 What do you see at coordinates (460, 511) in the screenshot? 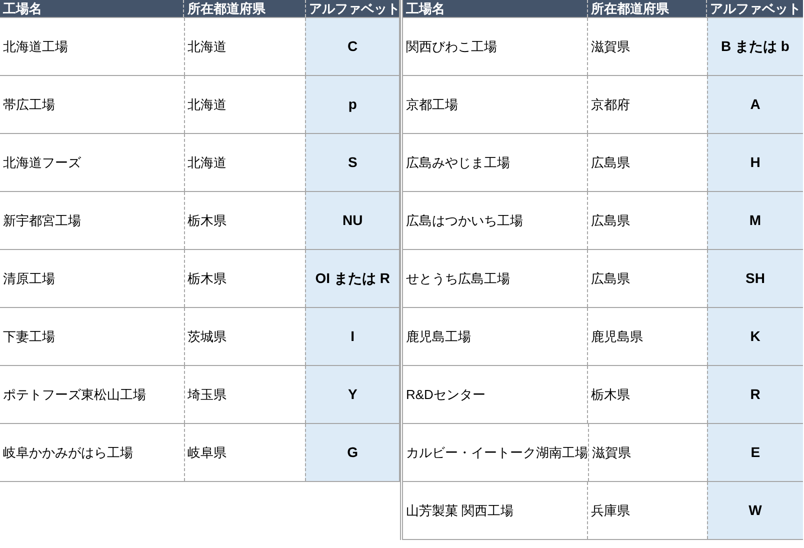
I see `table-cell-text: 山芳製菓 関西工場` at bounding box center [460, 511].